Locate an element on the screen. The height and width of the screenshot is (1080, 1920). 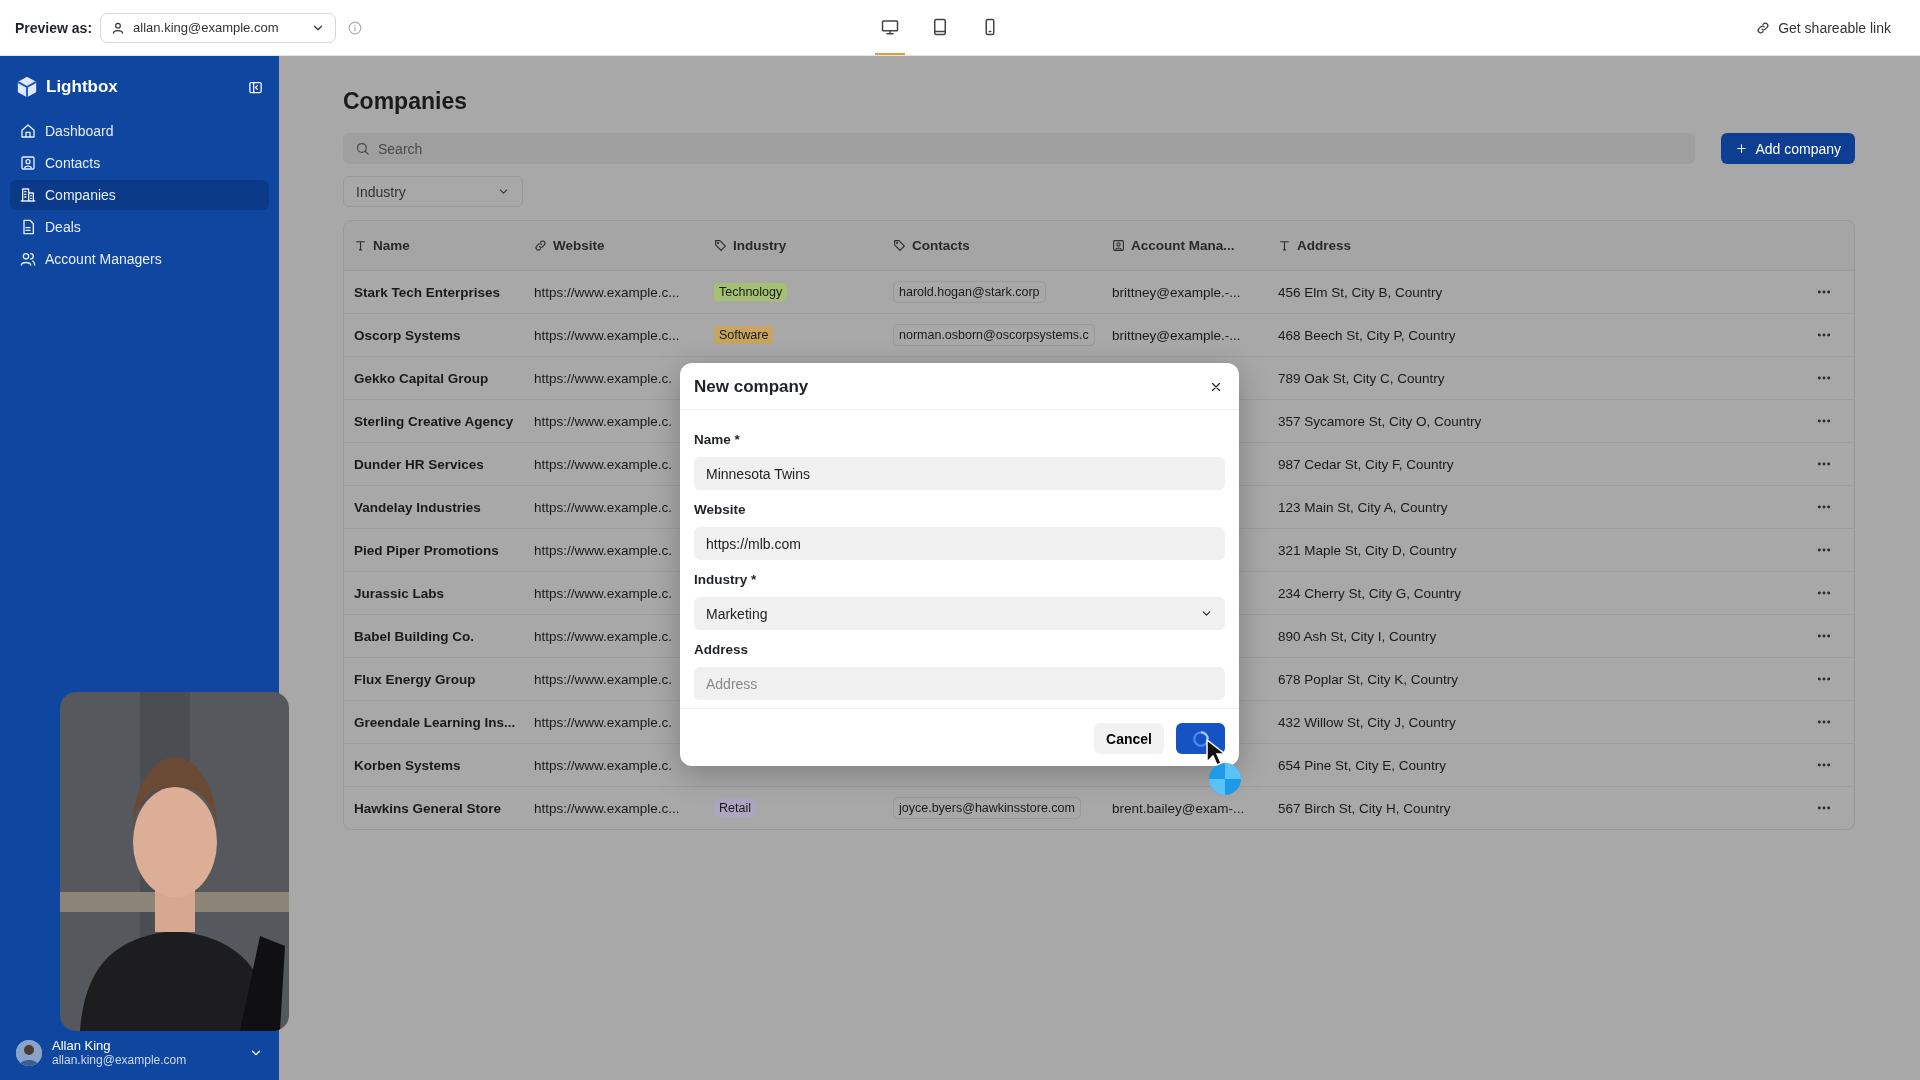
contact-chip: joyce.byers@hawkinsstore.com is located at coordinates (987, 808).